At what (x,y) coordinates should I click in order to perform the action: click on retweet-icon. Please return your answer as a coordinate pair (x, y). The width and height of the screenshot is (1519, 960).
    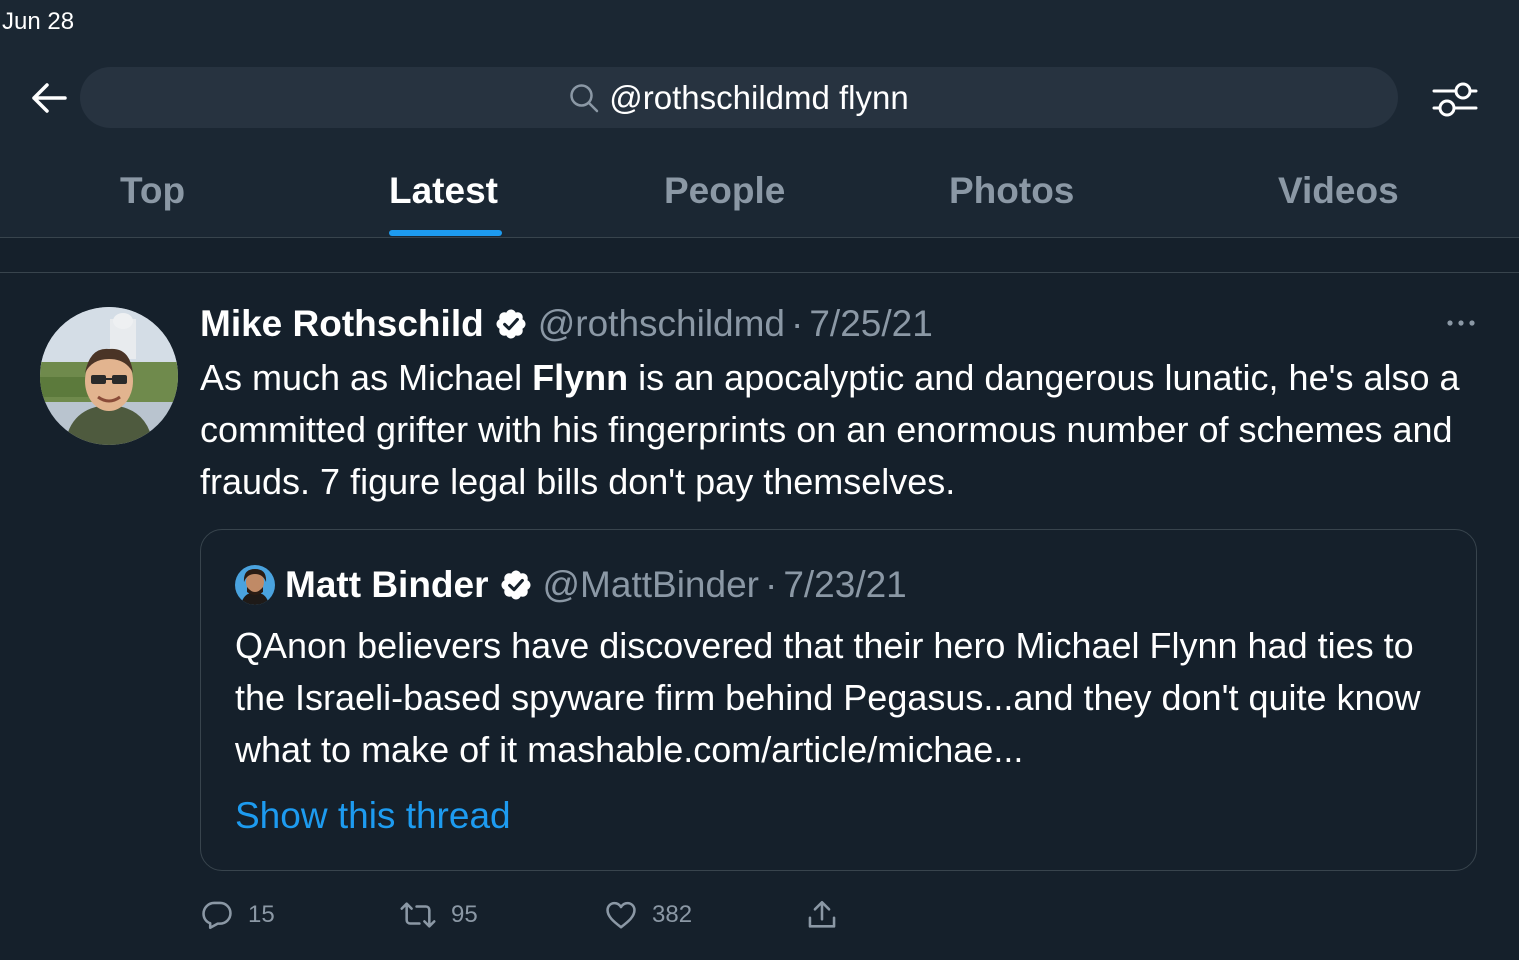
    Looking at the image, I should click on (418, 915).